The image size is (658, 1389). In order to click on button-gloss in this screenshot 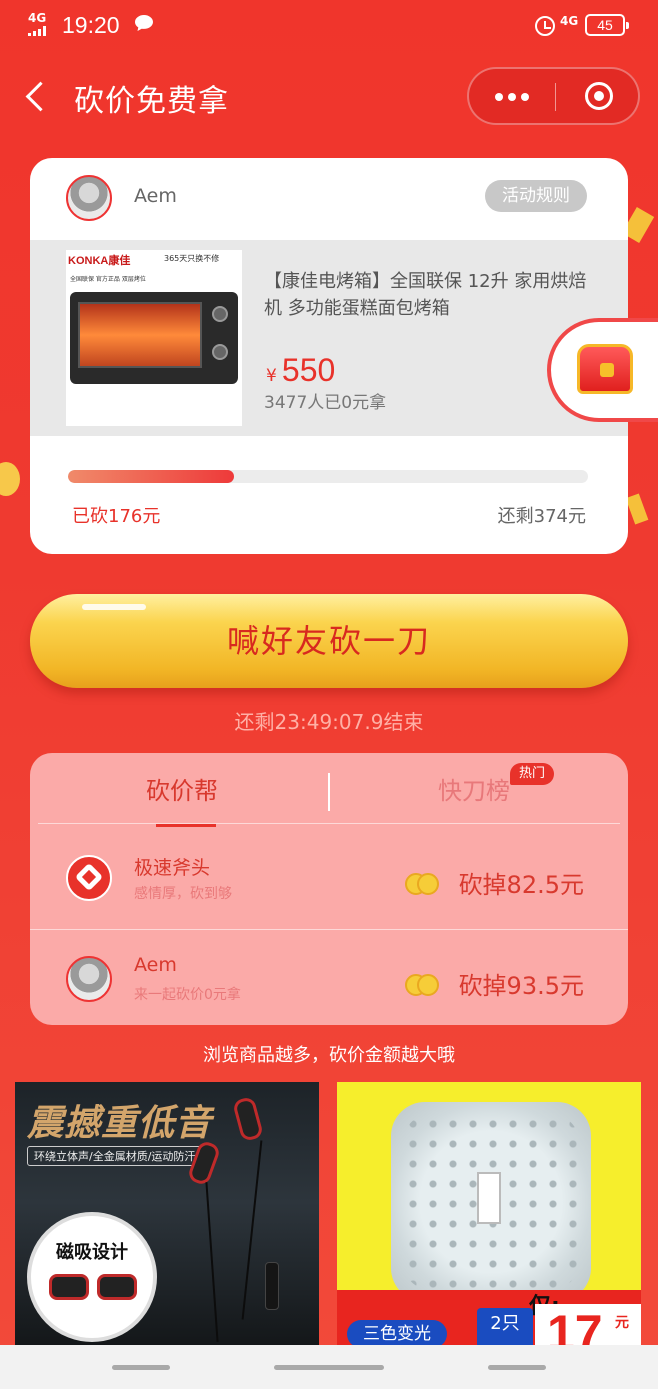, I will do `click(114, 607)`.